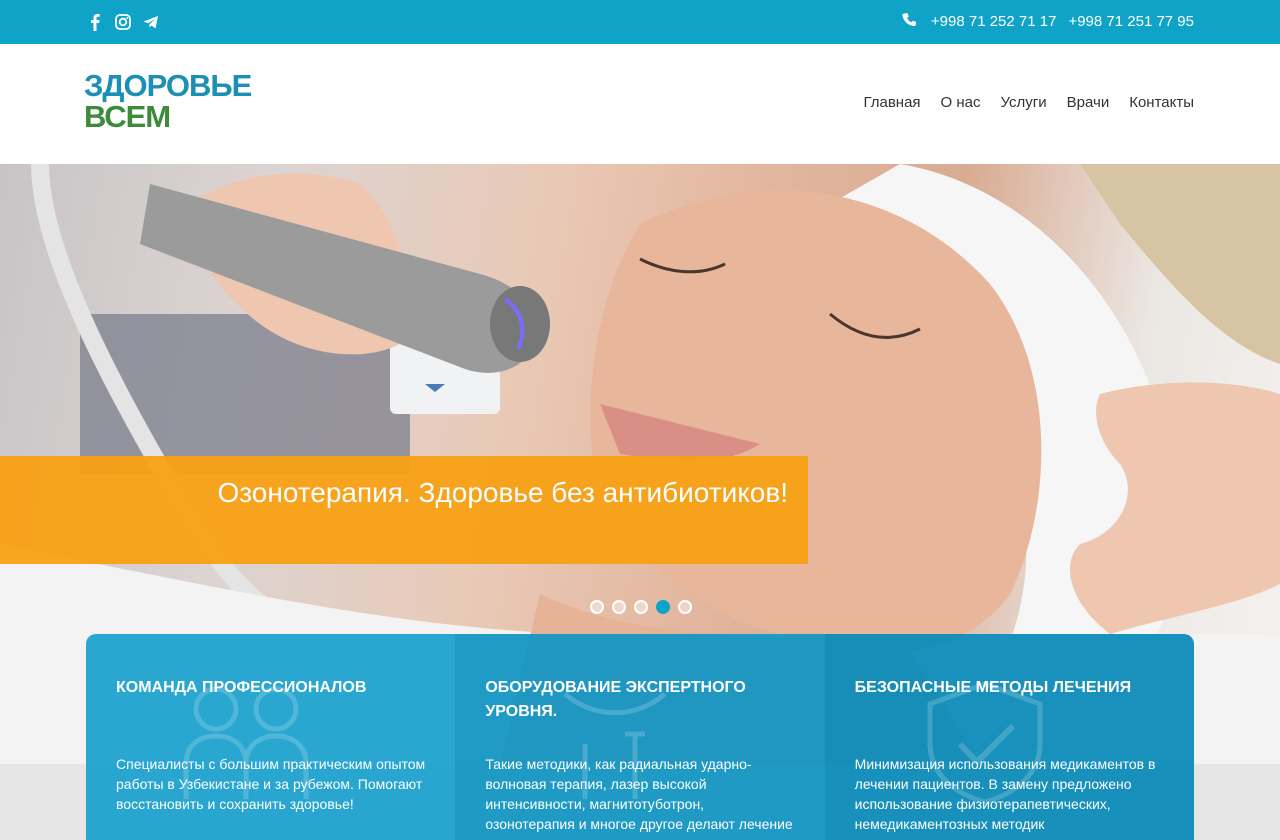  What do you see at coordinates (1088, 102) in the screenshot?
I see `nav-item-doctors: Врачи` at bounding box center [1088, 102].